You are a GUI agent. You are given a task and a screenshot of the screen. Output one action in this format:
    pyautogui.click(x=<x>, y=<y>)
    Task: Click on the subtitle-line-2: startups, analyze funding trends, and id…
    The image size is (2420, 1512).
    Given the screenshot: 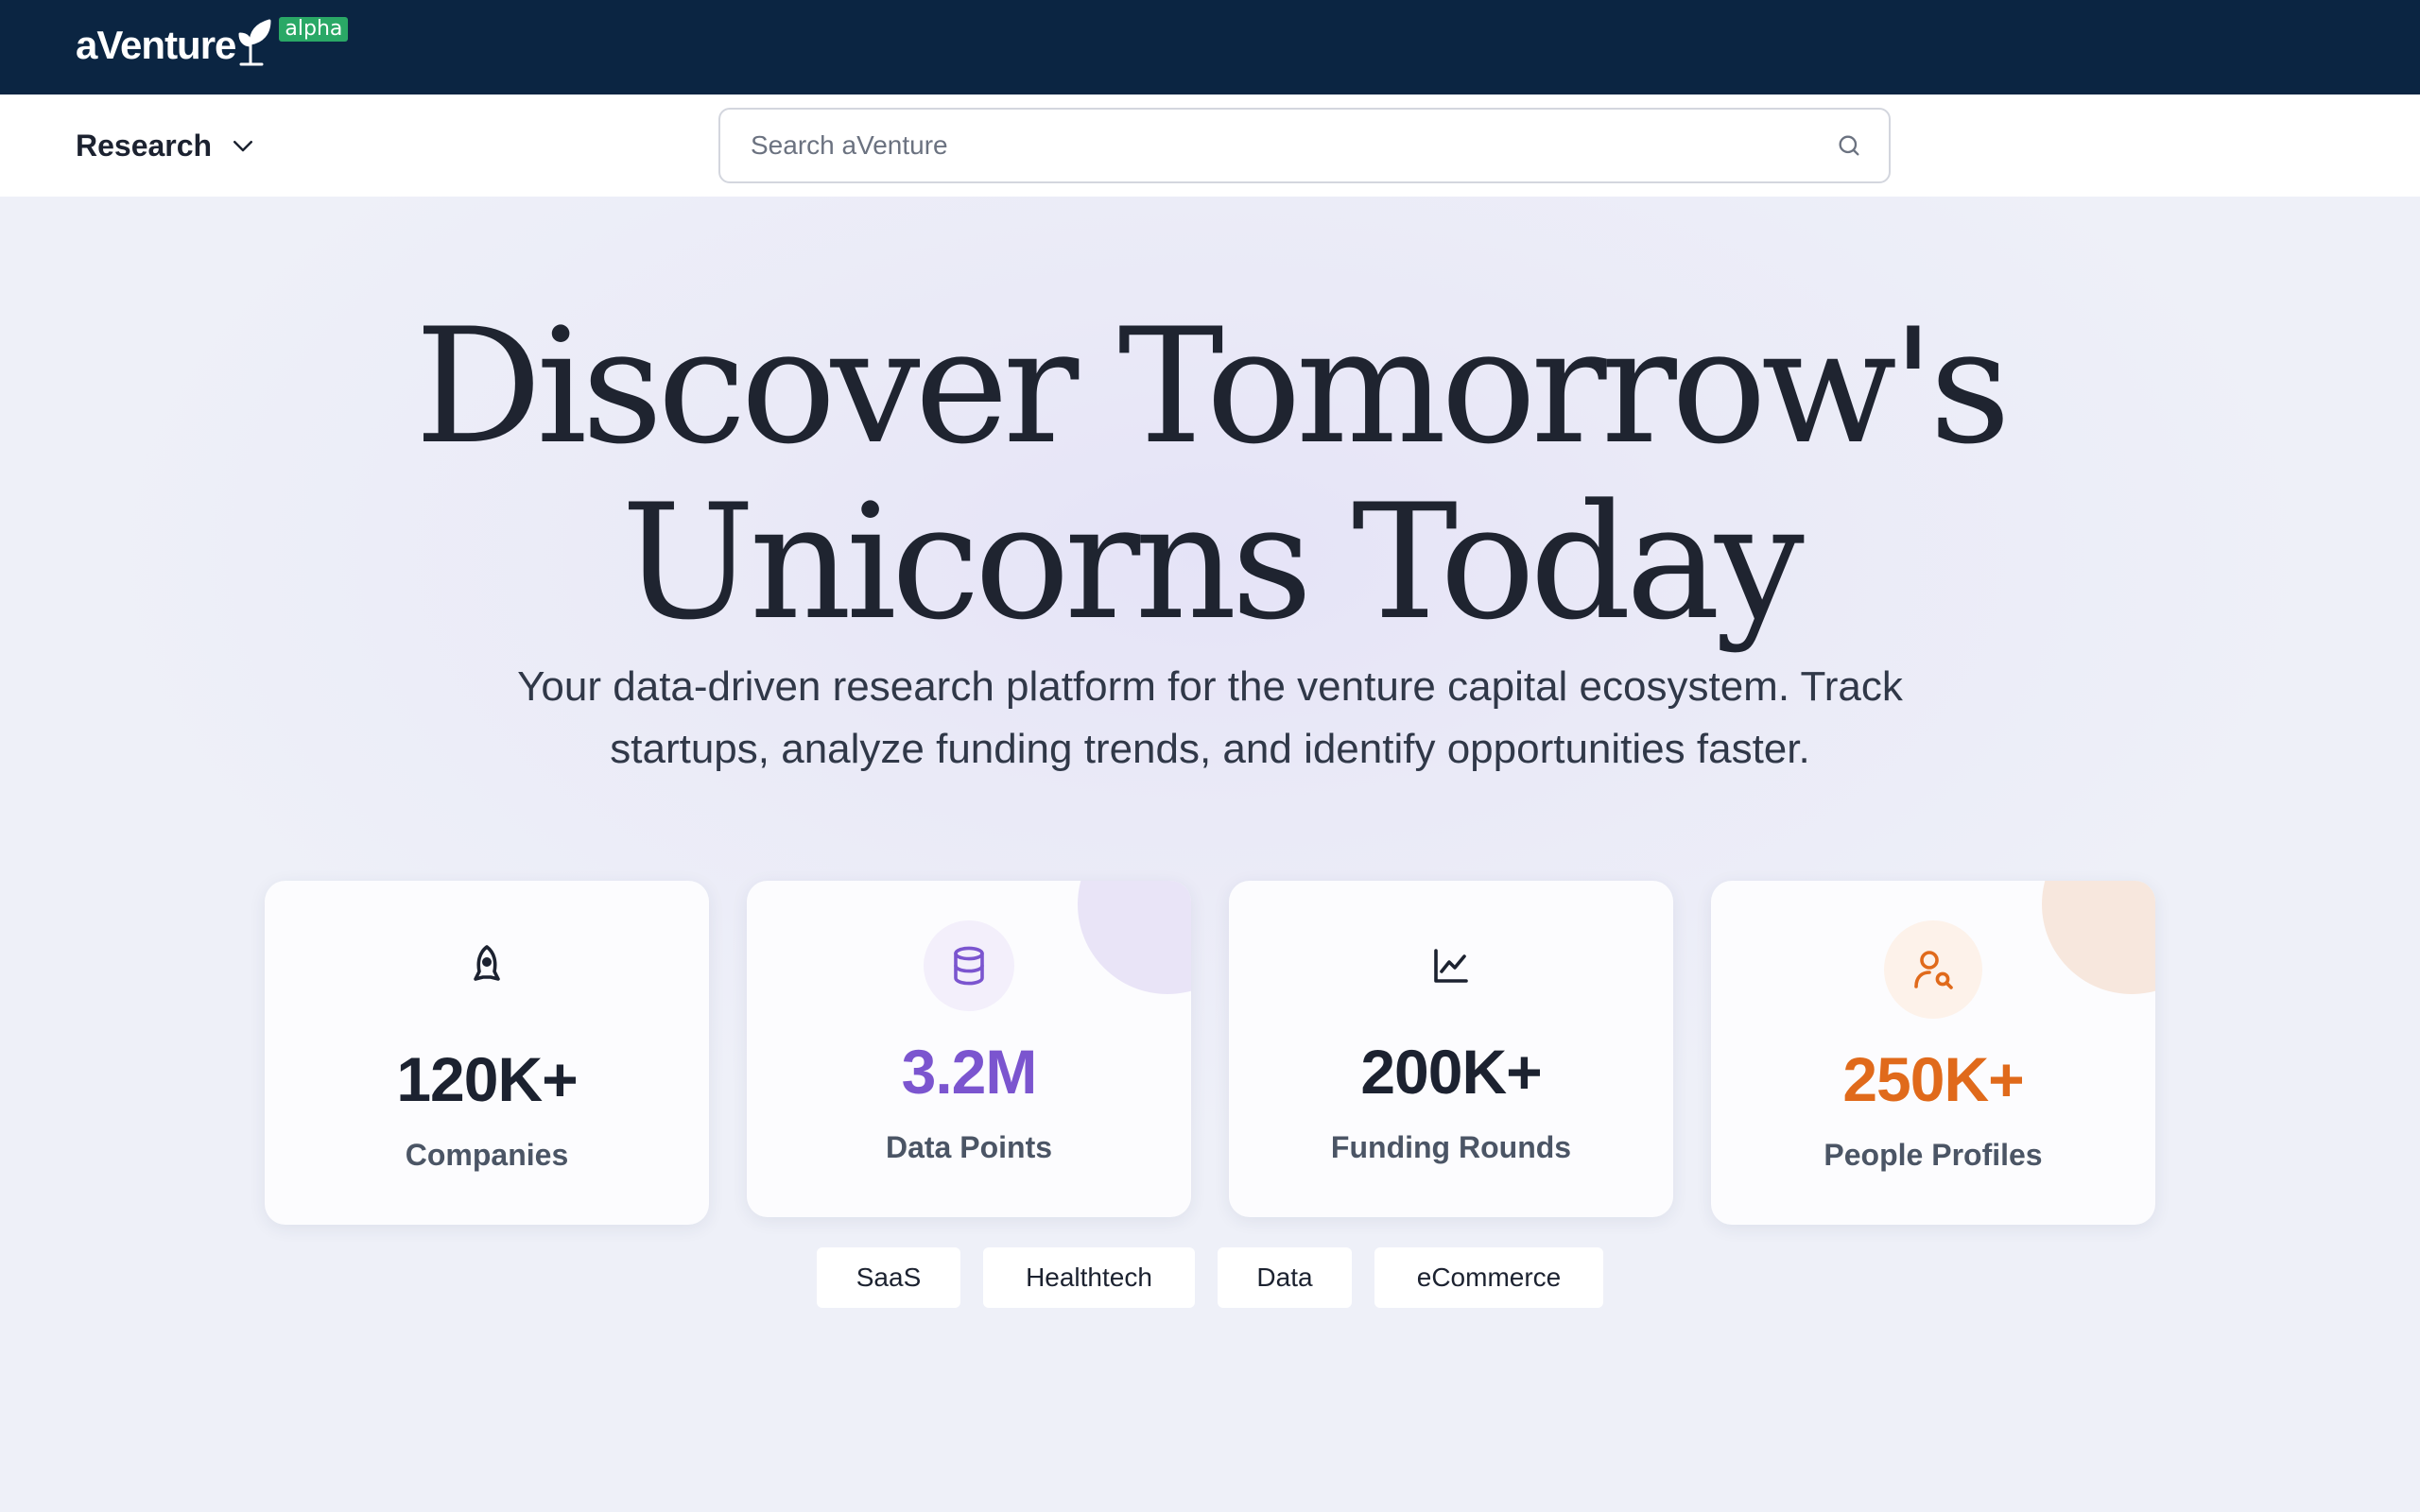 What is the action you would take?
    pyautogui.click(x=1210, y=749)
    